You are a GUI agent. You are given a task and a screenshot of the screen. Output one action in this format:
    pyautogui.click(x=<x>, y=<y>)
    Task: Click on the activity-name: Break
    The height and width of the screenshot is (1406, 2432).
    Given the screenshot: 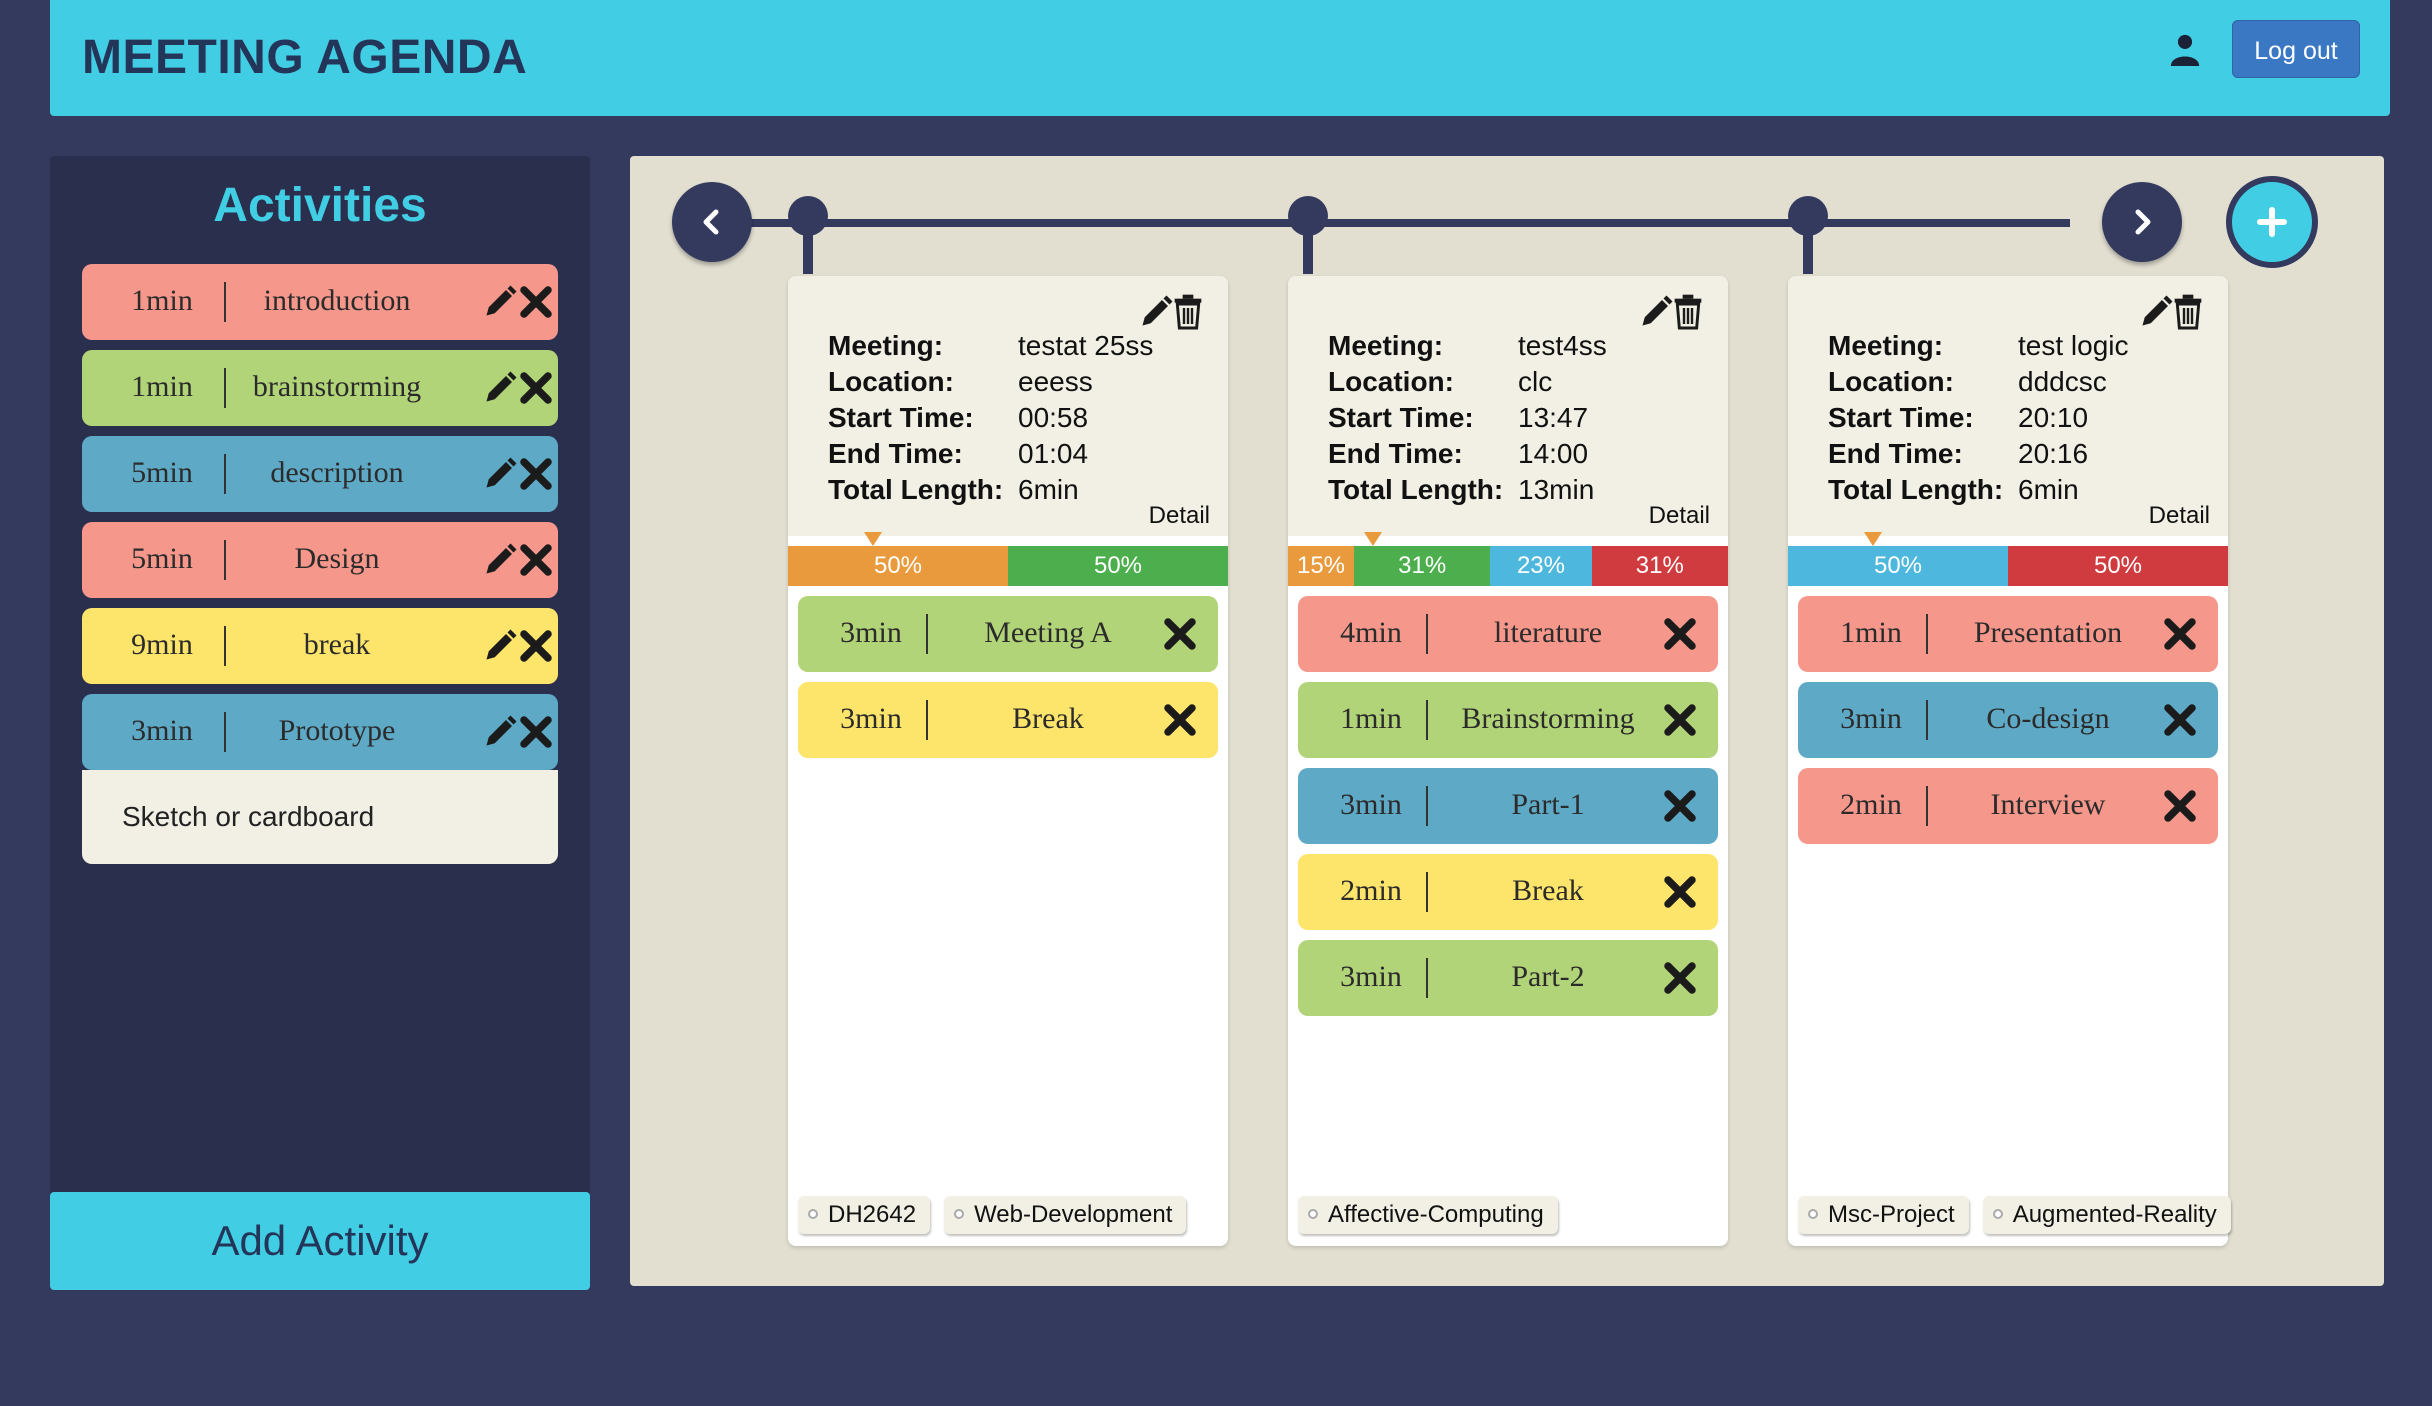 What is the action you would take?
    pyautogui.click(x=1548, y=890)
    